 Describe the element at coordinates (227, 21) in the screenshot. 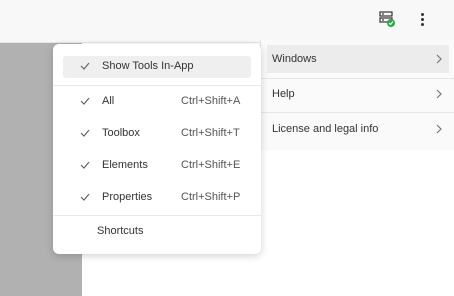

I see `top-toolbar` at that location.